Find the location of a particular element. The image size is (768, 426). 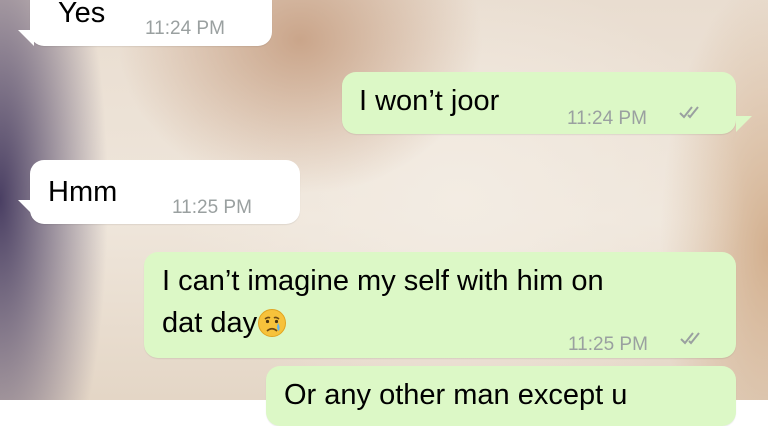

incoming-message-bubble: Hmm 11:25 PM is located at coordinates (165, 192).